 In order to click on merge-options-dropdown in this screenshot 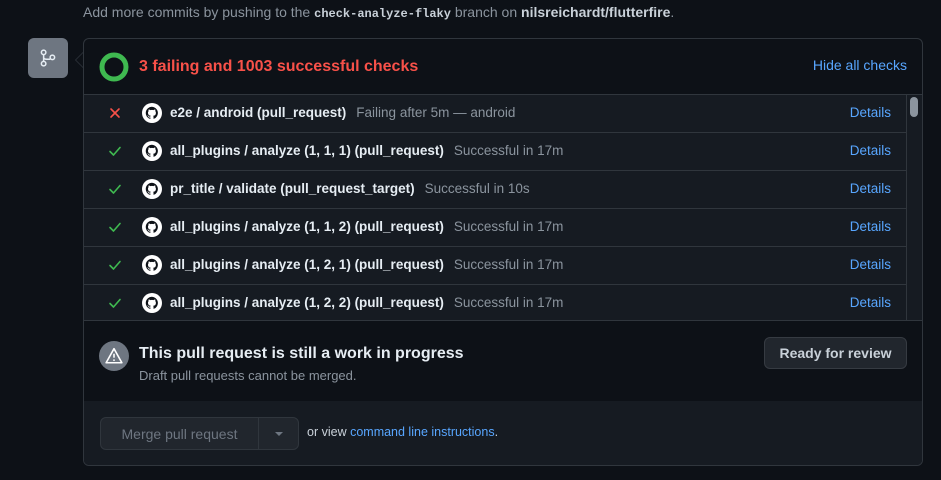, I will do `click(278, 433)`.